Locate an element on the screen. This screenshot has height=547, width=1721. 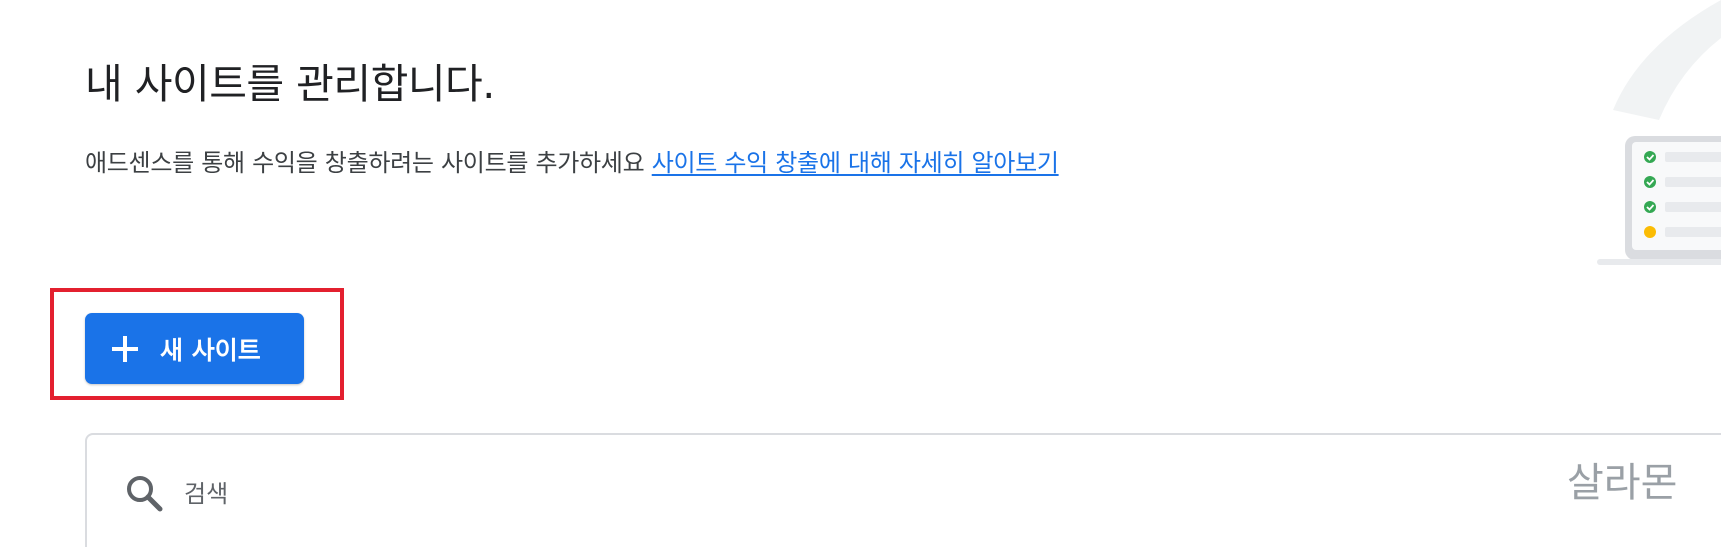
search-icon is located at coordinates (145, 494).